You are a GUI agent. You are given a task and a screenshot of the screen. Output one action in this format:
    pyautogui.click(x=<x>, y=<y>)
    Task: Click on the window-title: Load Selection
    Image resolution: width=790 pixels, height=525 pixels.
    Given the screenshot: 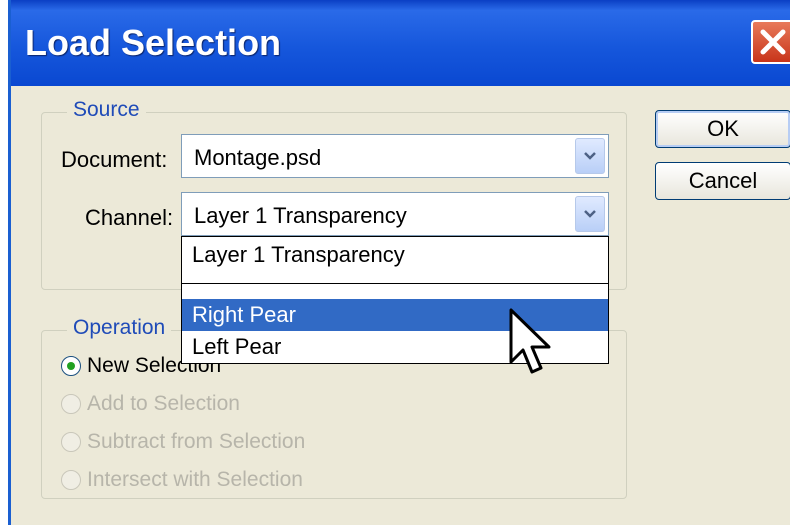 What is the action you would take?
    pyautogui.click(x=153, y=42)
    